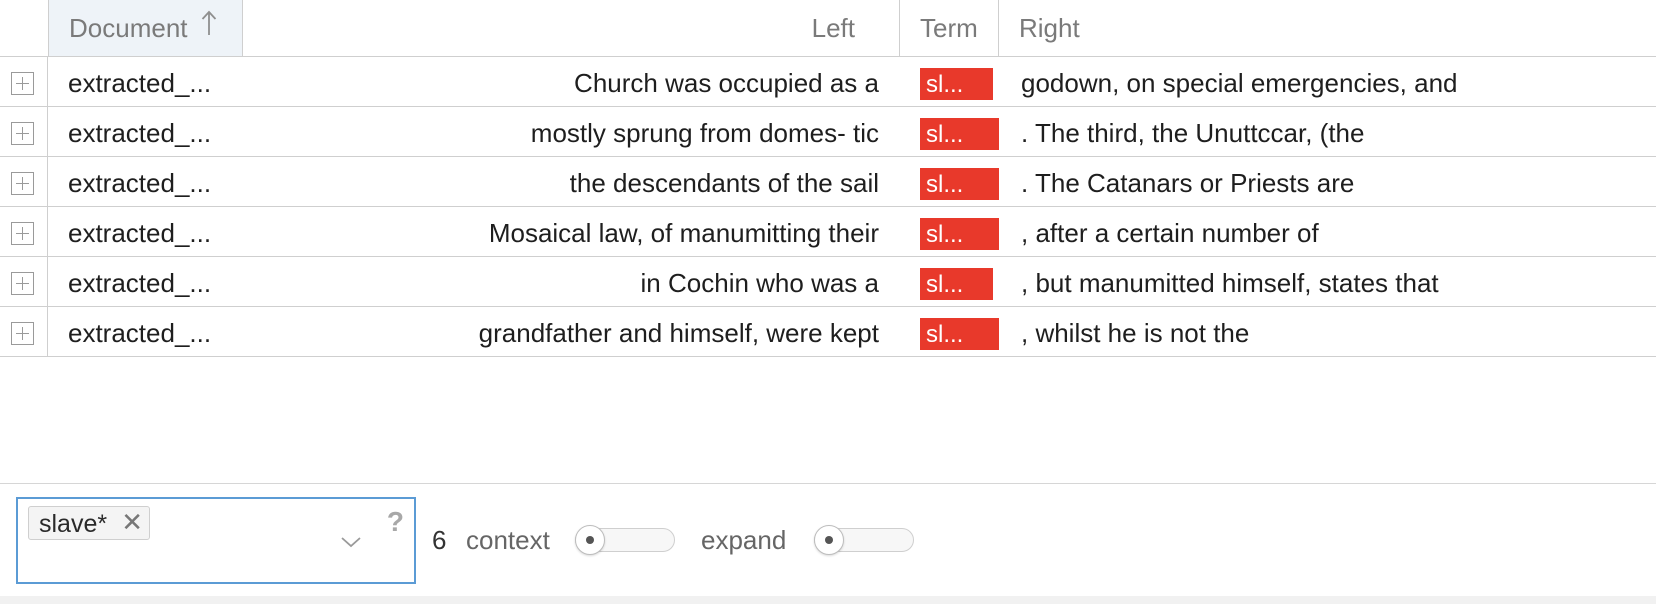 The image size is (1656, 604). I want to click on right-context-cell: . The third, the Unuttccar, (the, so click(1193, 133).